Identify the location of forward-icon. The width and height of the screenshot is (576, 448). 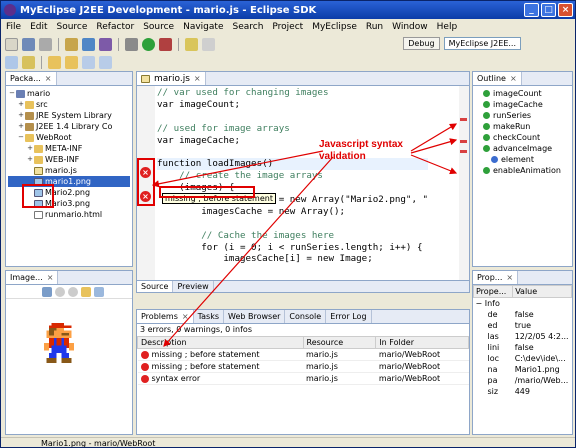
(105, 62).